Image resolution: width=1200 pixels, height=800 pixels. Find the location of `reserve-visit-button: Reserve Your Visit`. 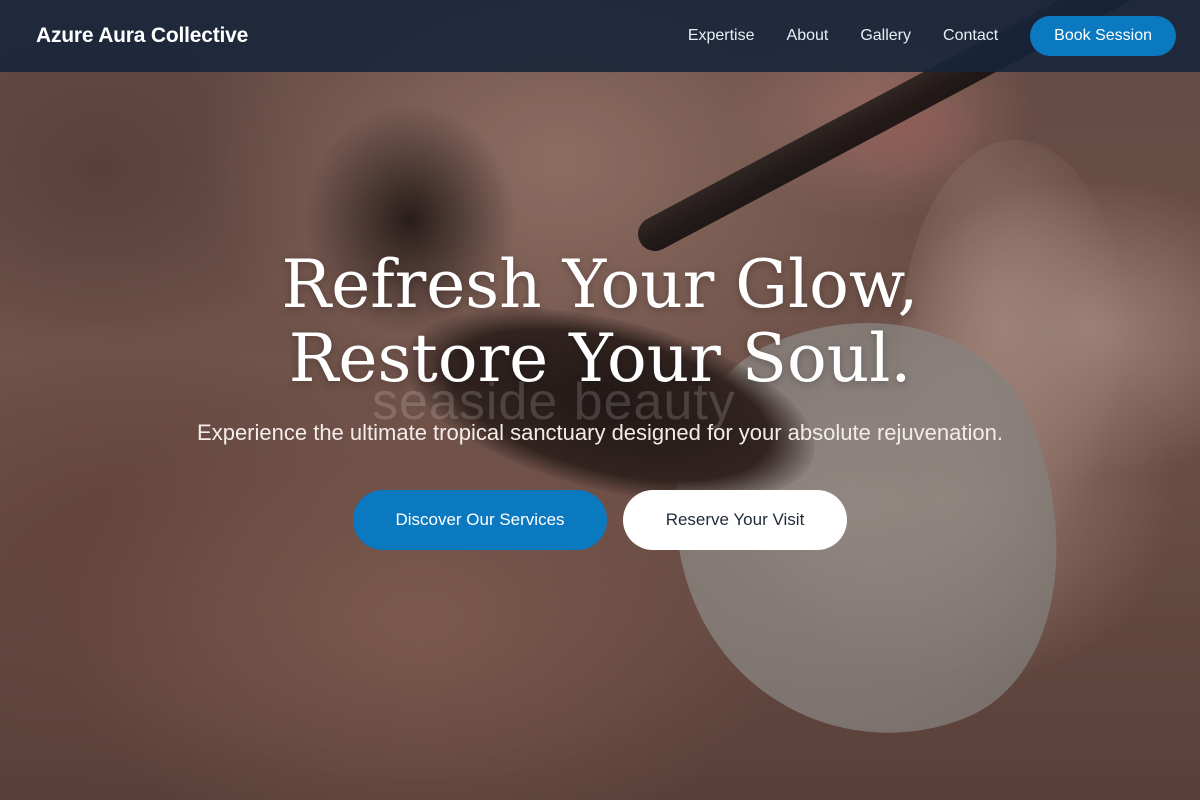

reserve-visit-button: Reserve Your Visit is located at coordinates (735, 520).